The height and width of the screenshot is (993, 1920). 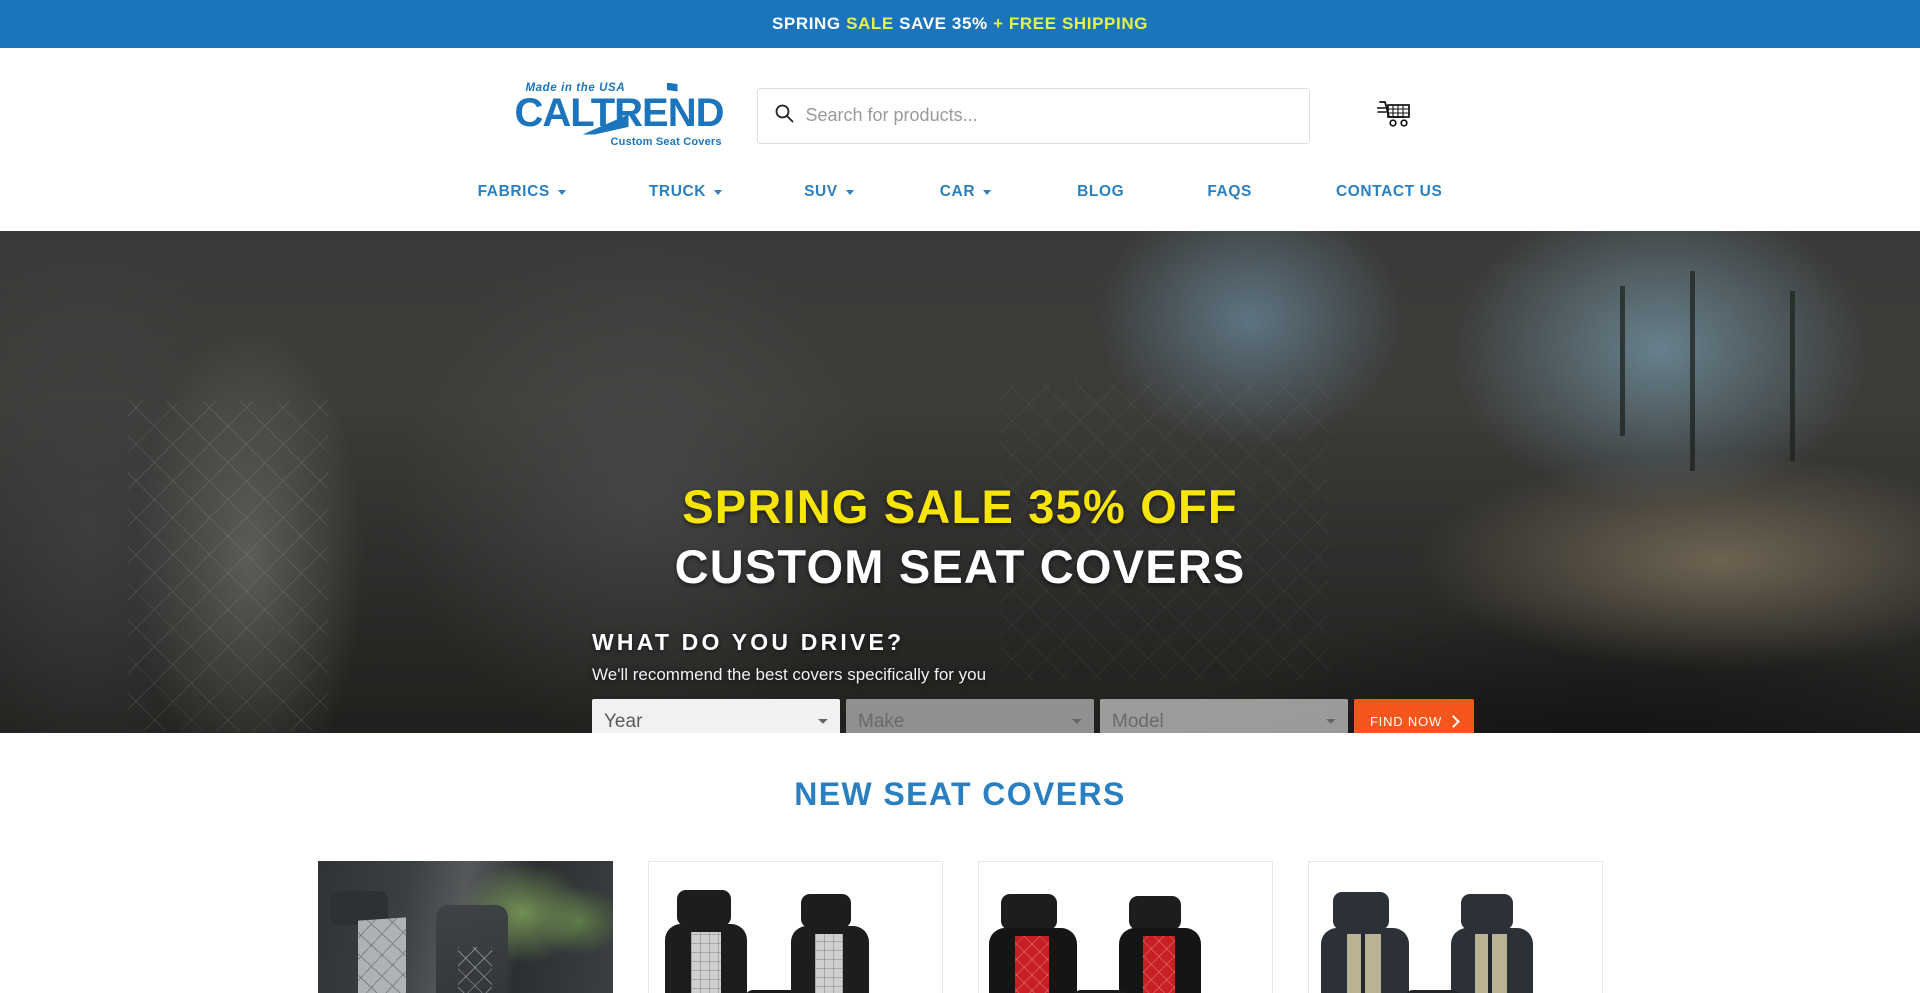 I want to click on nav-label: BLOG, so click(x=1101, y=191).